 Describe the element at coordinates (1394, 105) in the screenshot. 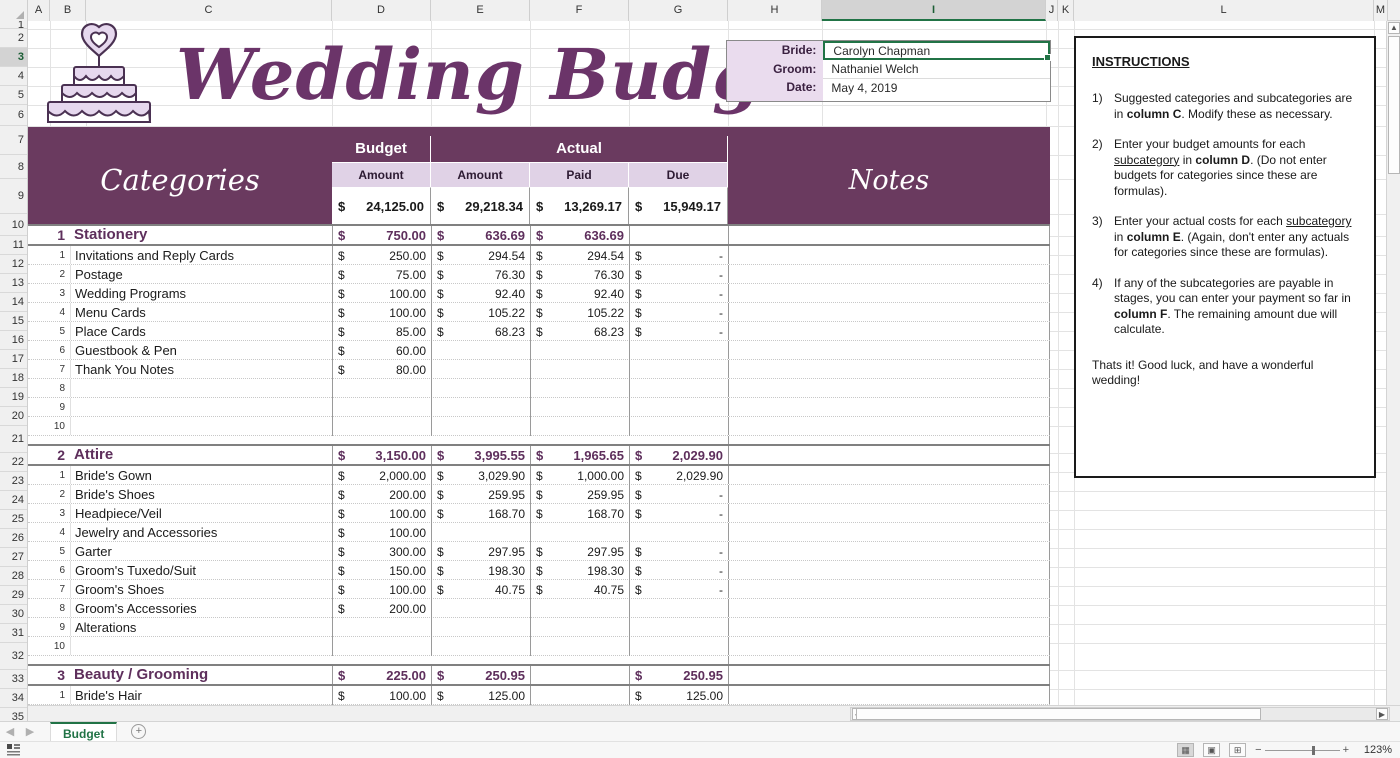

I see `vertical-scroll-thumb` at that location.